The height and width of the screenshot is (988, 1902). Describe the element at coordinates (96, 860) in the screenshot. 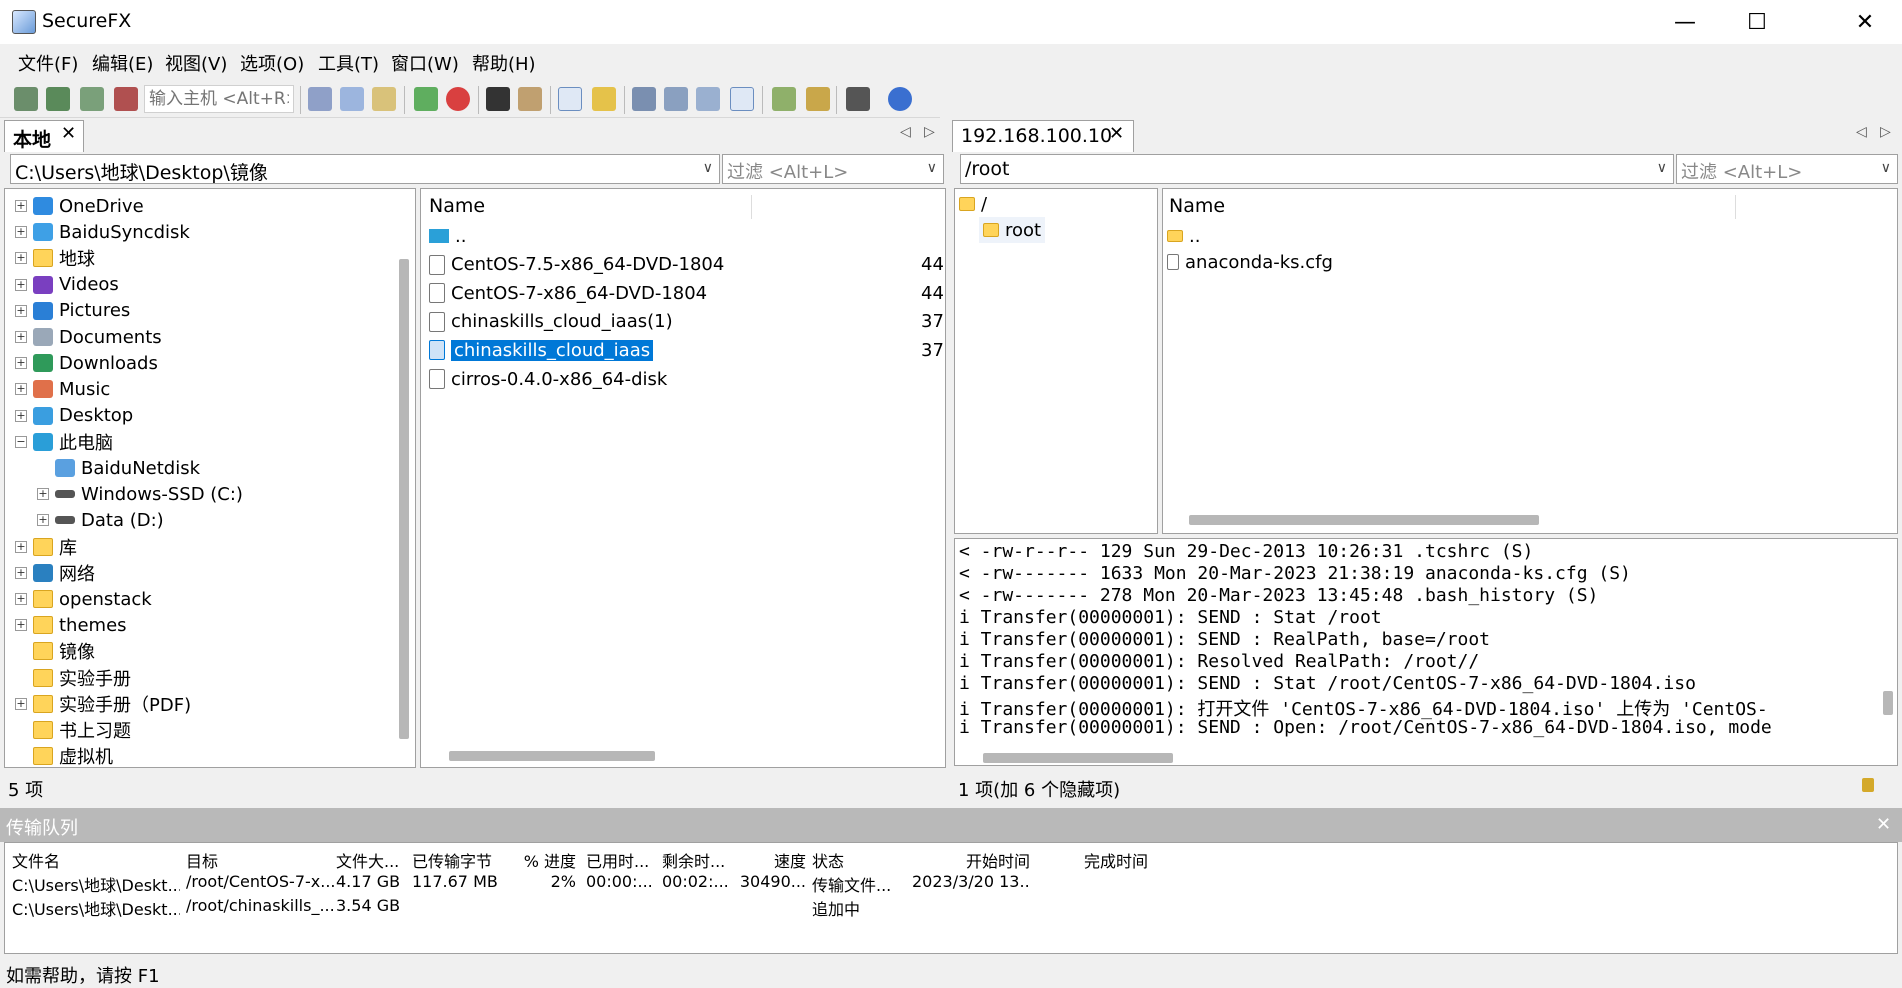

I see `queue-column-header: 文件名` at that location.